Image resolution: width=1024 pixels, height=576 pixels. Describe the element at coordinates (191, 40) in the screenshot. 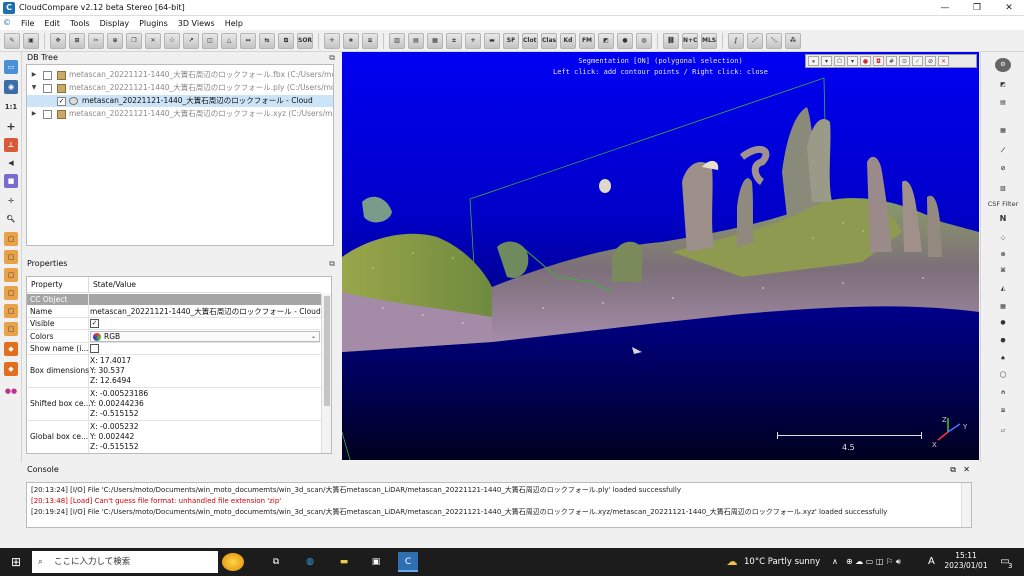

I see `normals-icon: ↗` at that location.